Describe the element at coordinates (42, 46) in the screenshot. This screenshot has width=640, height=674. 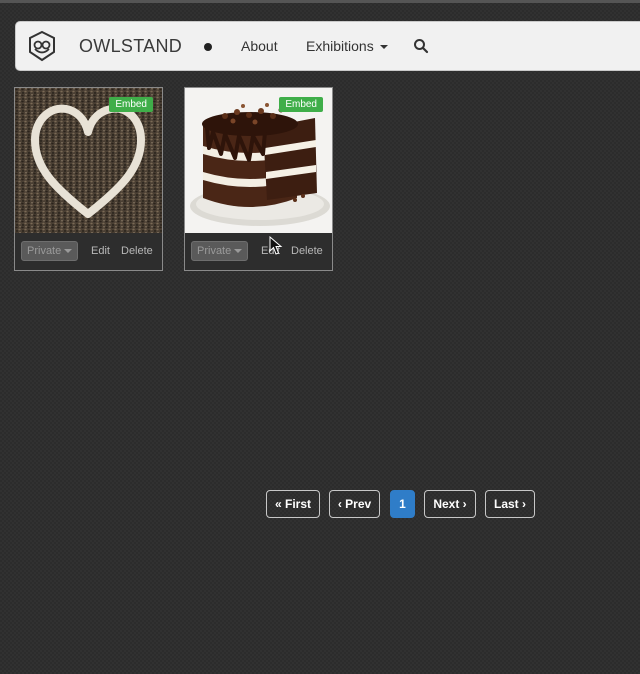
I see `owl-logo-icon` at that location.